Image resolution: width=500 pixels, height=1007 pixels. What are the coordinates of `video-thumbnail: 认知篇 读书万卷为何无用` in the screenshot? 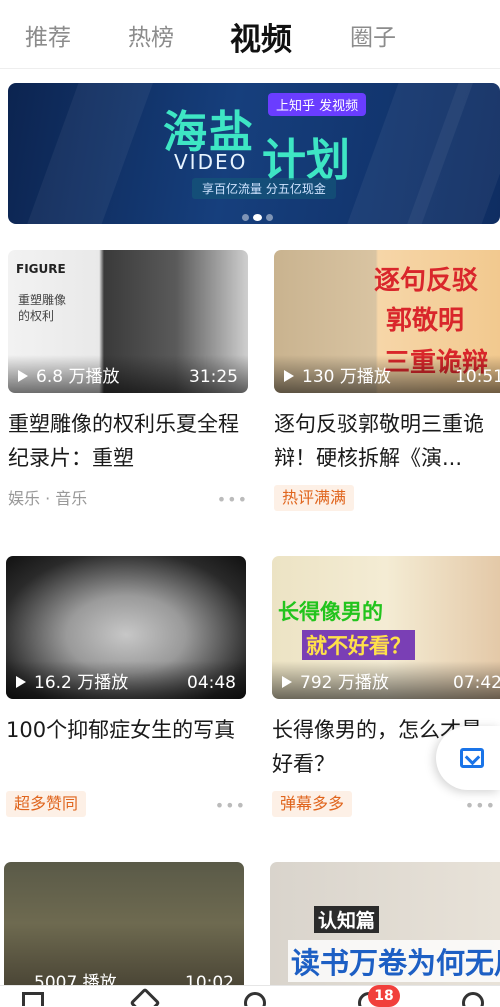 It's located at (385, 923).